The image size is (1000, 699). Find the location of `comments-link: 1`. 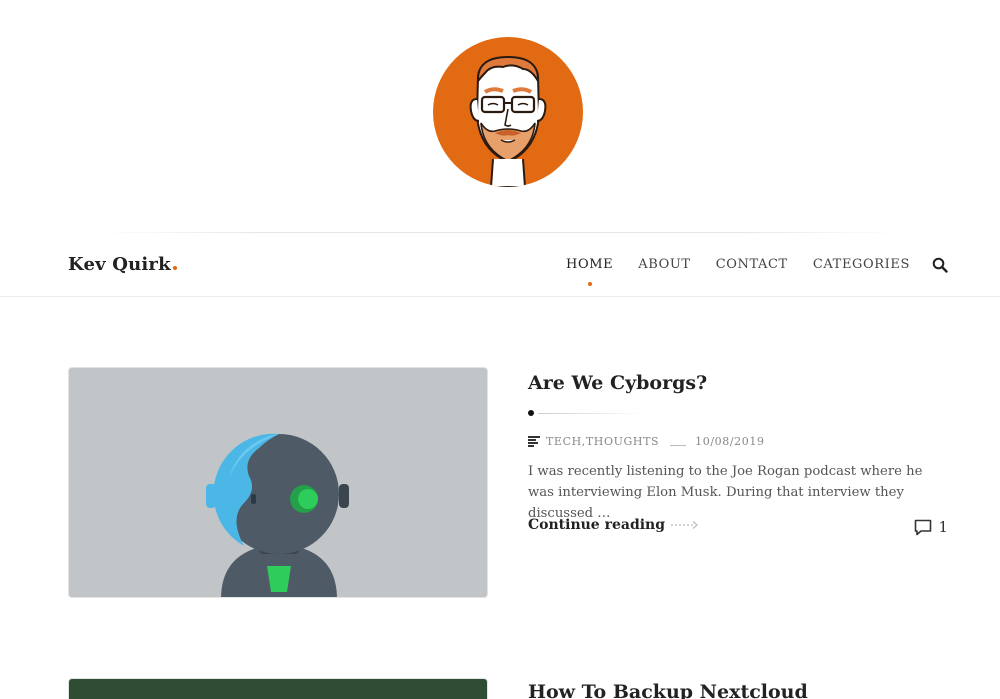

comments-link: 1 is located at coordinates (931, 527).